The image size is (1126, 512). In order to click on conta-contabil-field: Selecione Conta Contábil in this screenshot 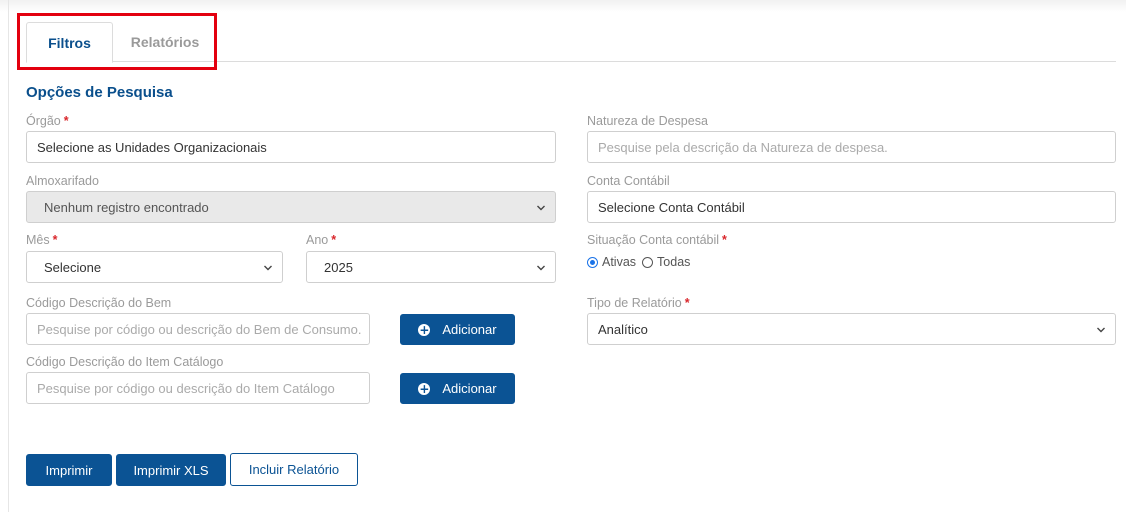, I will do `click(851, 207)`.